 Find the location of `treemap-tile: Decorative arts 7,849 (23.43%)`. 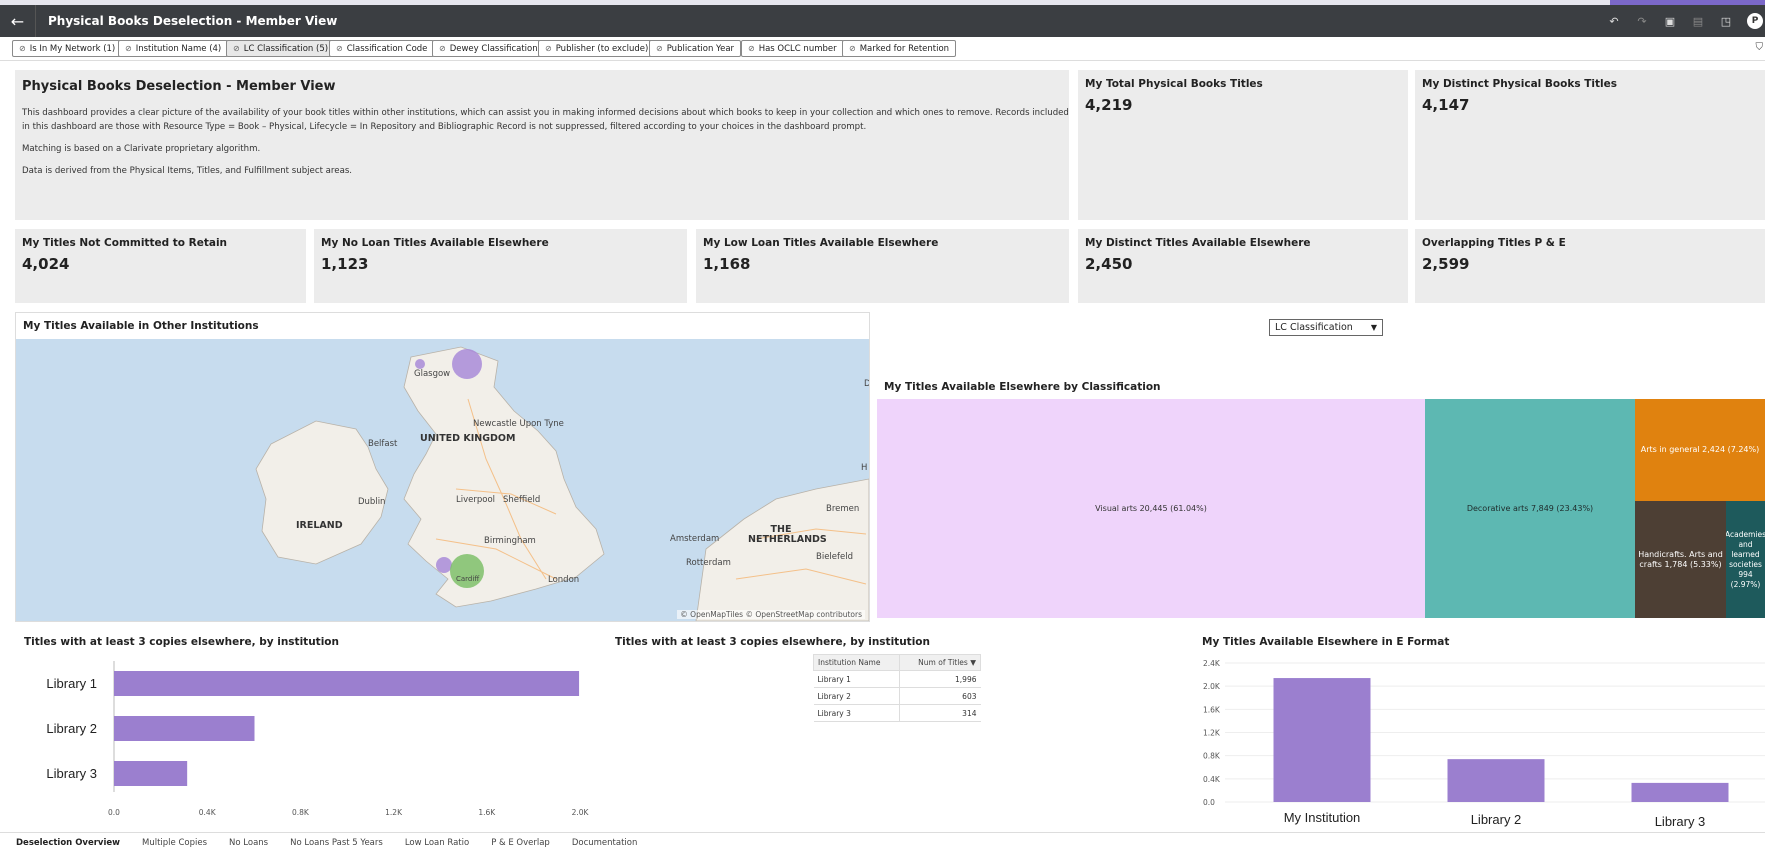

treemap-tile: Decorative arts 7,849 (23.43%) is located at coordinates (1530, 508).